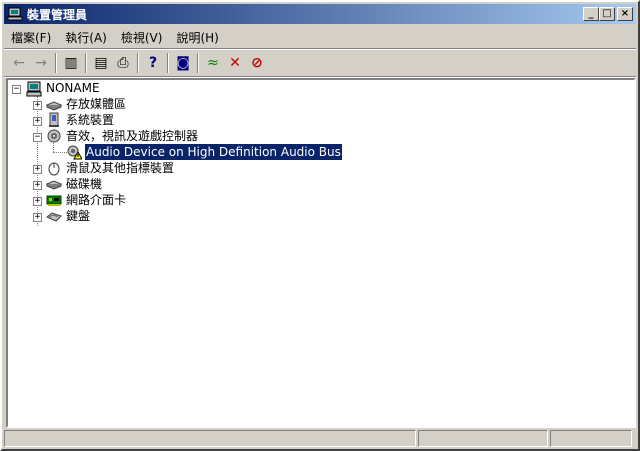 This screenshot has width=640, height=451. I want to click on tree-connector, so click(60, 152).